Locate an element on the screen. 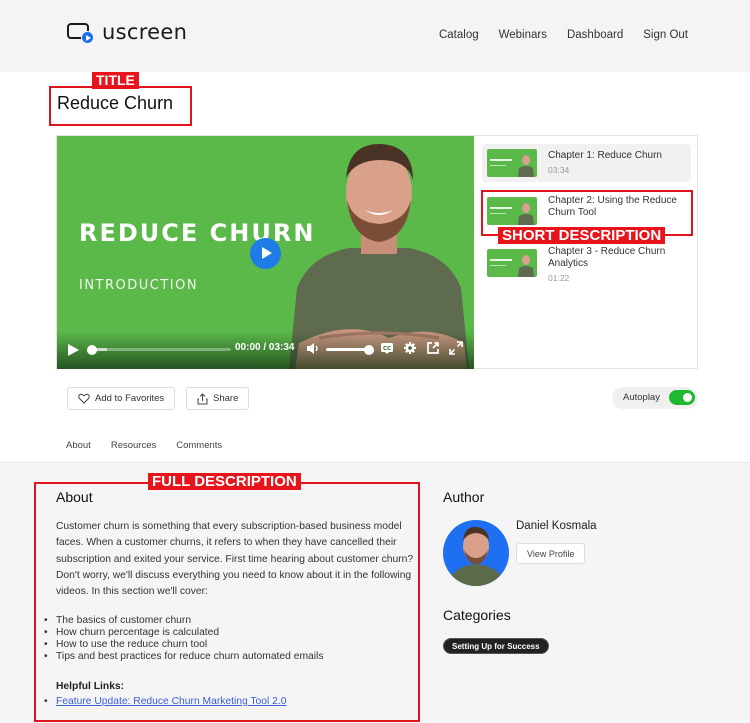  fullscreen-icon is located at coordinates (456, 348).